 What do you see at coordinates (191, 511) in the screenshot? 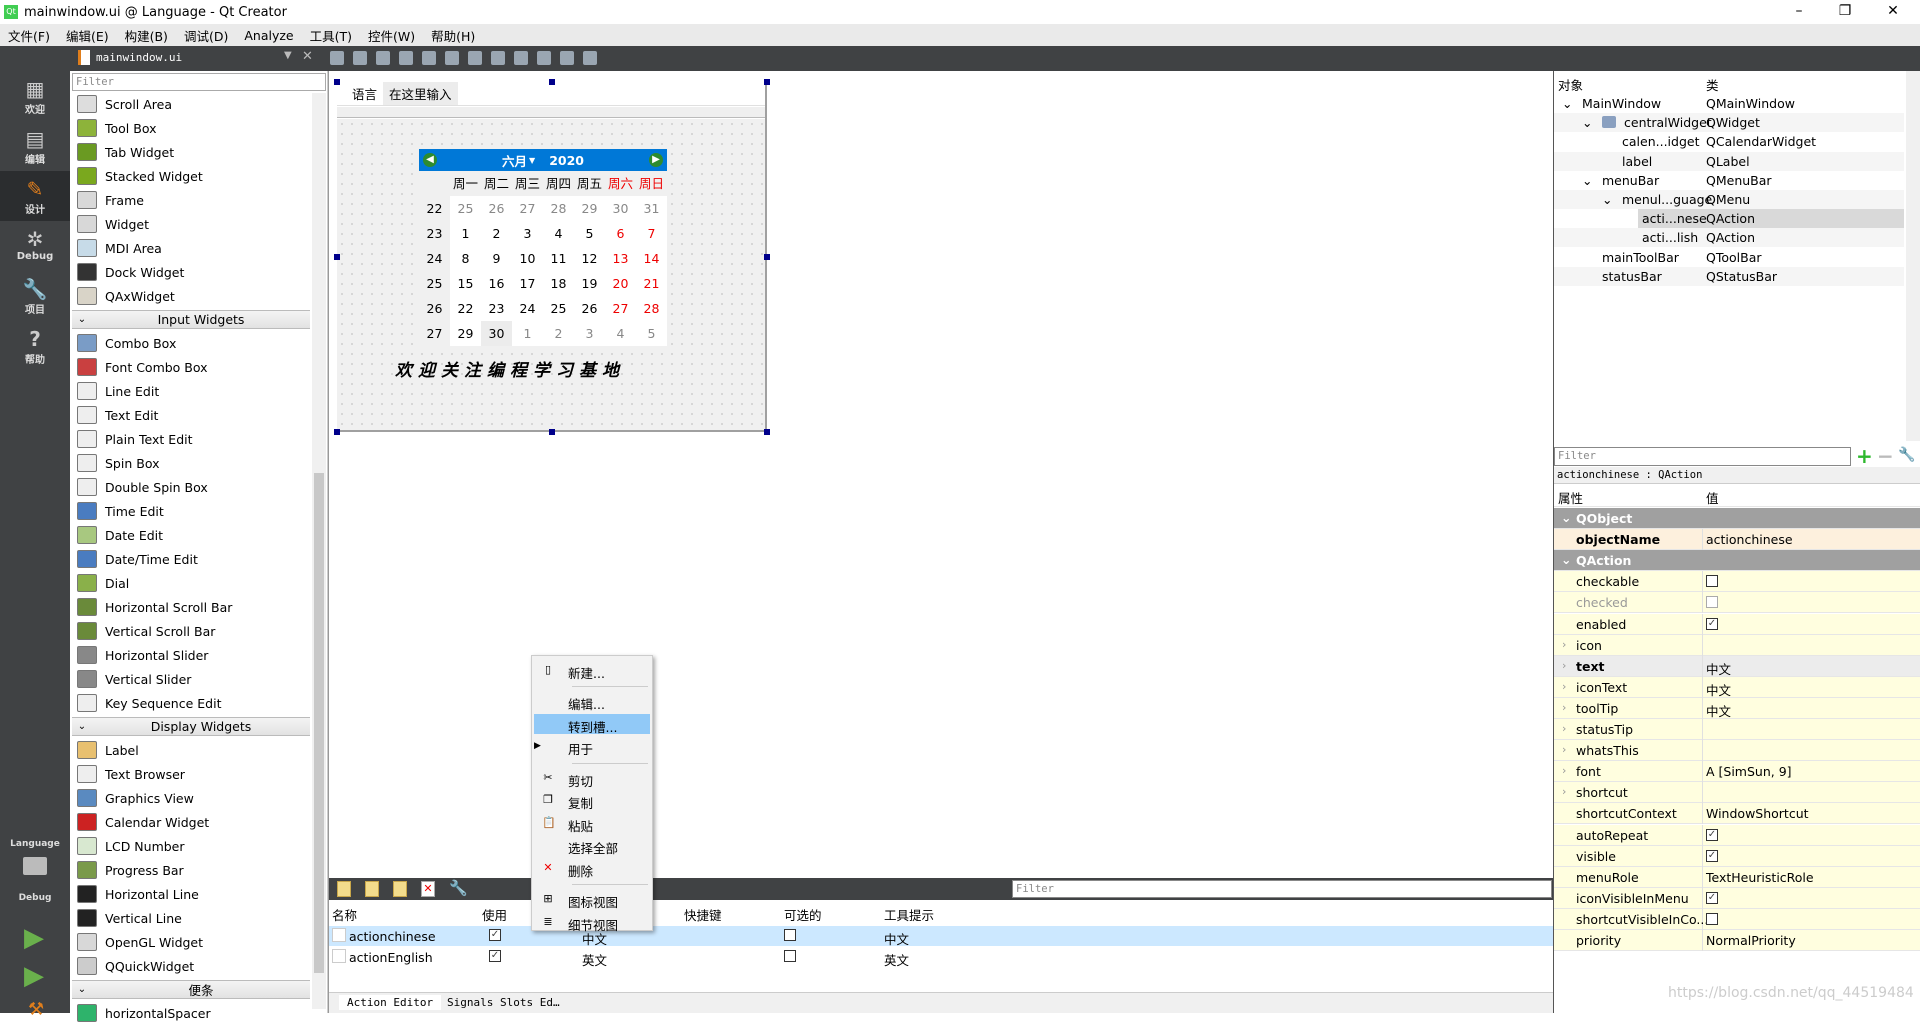
I see `widget-item: Time Edit` at bounding box center [191, 511].